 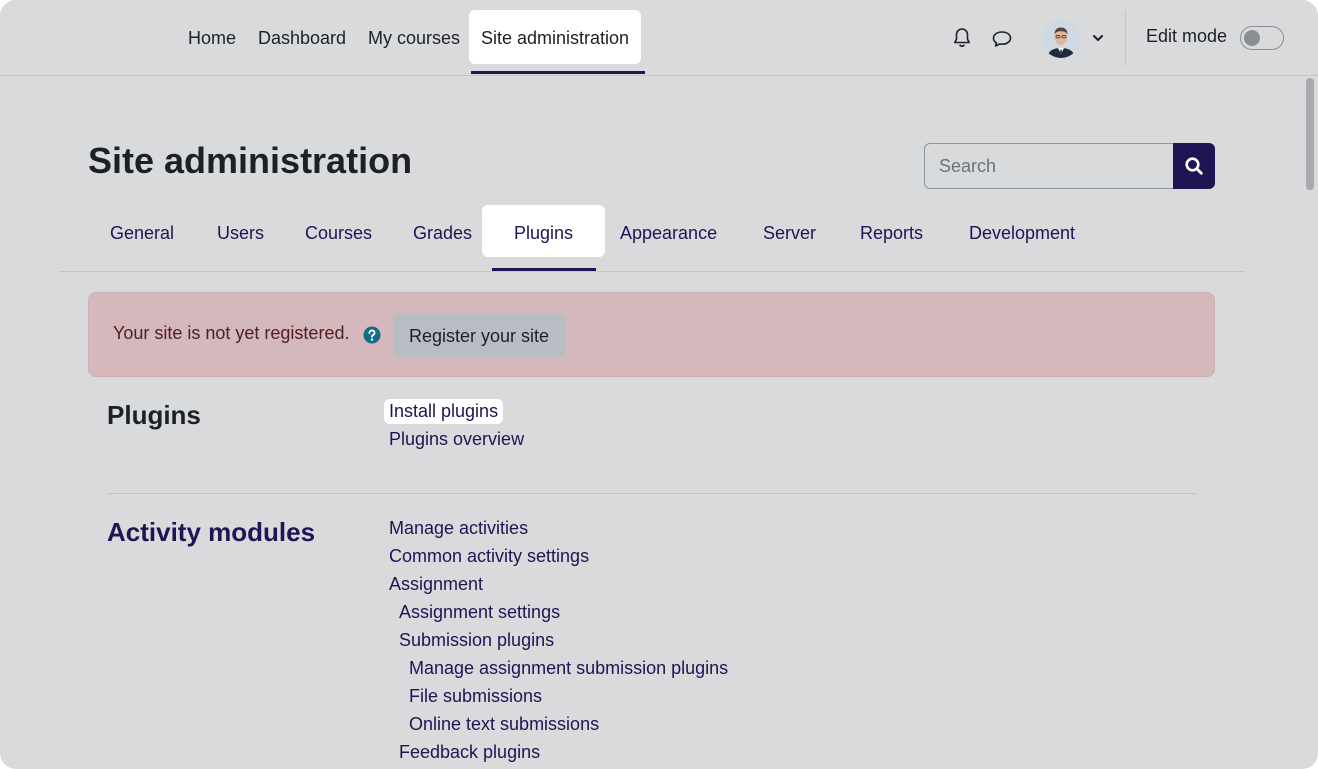 I want to click on link-plugins-overview: Plugins overview, so click(x=456, y=439).